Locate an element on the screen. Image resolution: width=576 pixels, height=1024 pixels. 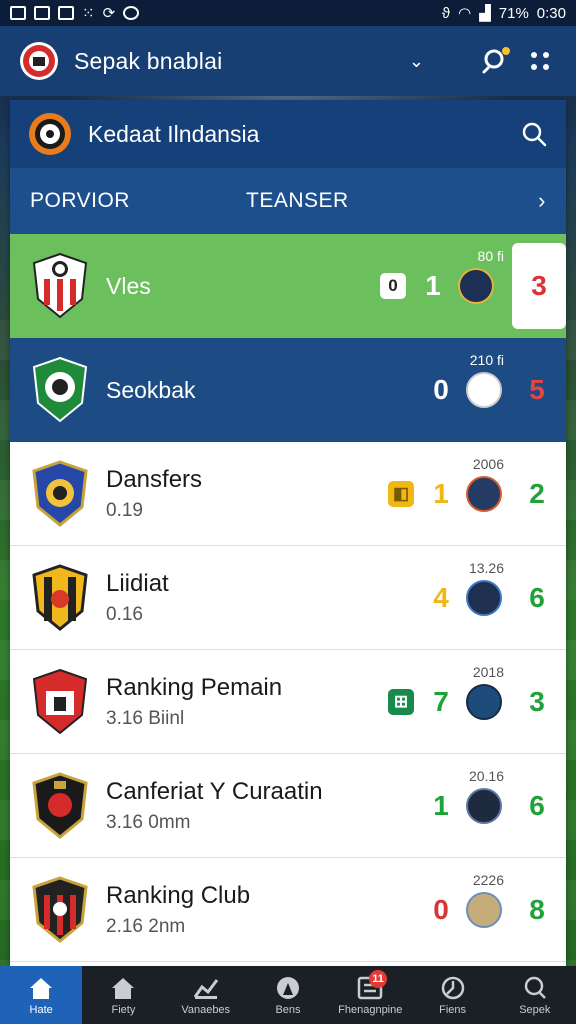
app-logo-icon is located at coordinates (39, 61).